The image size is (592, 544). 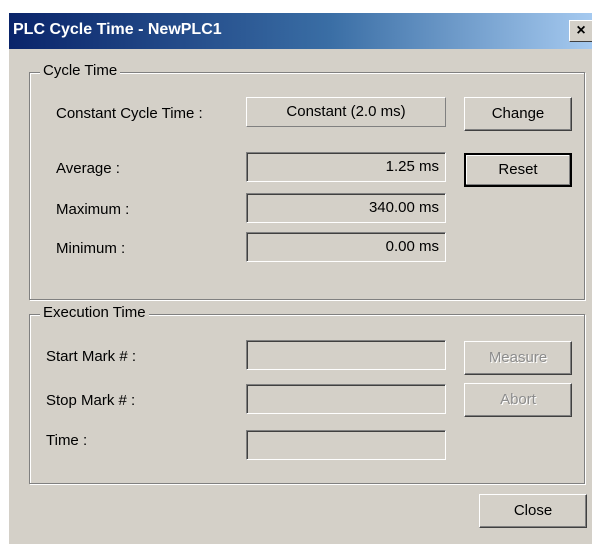 What do you see at coordinates (346, 355) in the screenshot?
I see `start-mark-field` at bounding box center [346, 355].